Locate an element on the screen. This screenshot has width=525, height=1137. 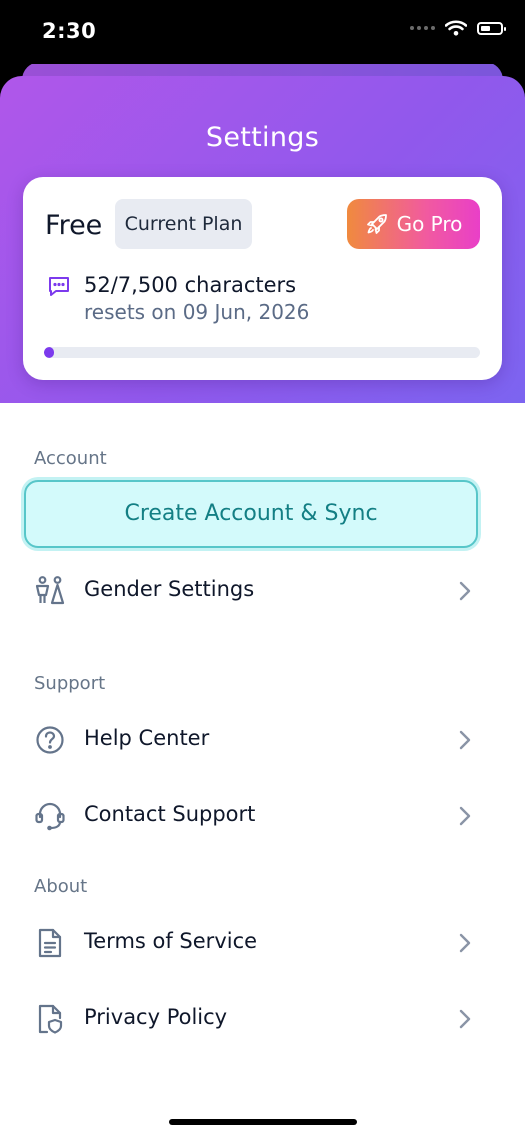
settings-item-label: Help Center is located at coordinates (147, 738).